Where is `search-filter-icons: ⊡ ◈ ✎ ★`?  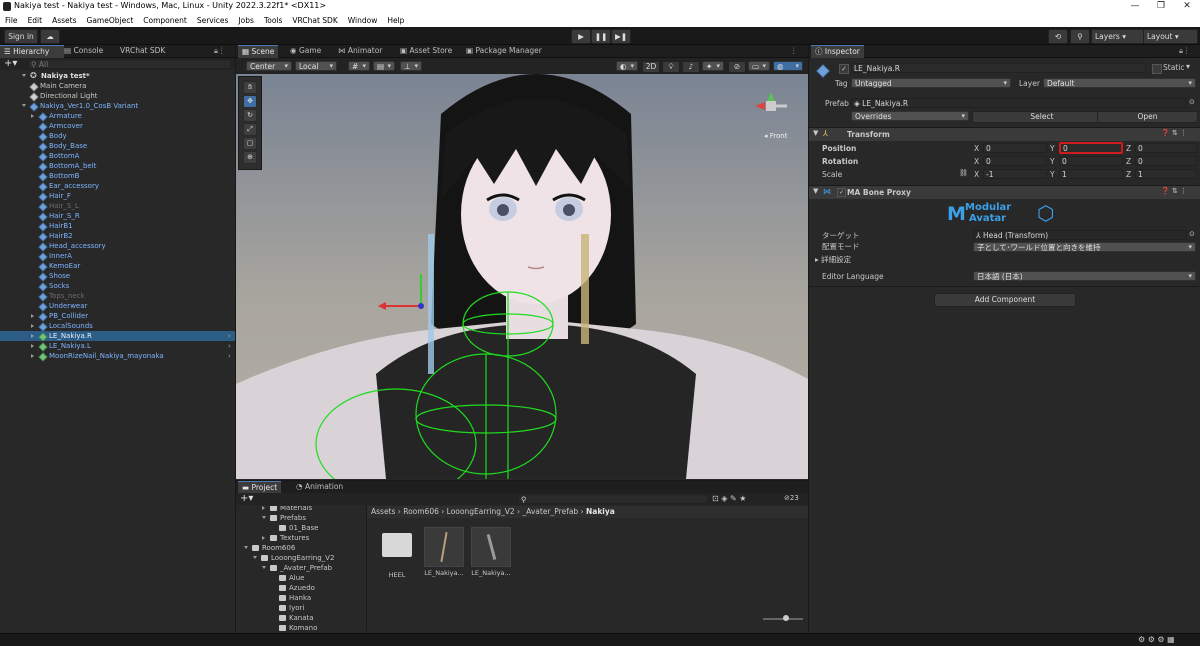 search-filter-icons: ⊡ ◈ ✎ ★ is located at coordinates (729, 498).